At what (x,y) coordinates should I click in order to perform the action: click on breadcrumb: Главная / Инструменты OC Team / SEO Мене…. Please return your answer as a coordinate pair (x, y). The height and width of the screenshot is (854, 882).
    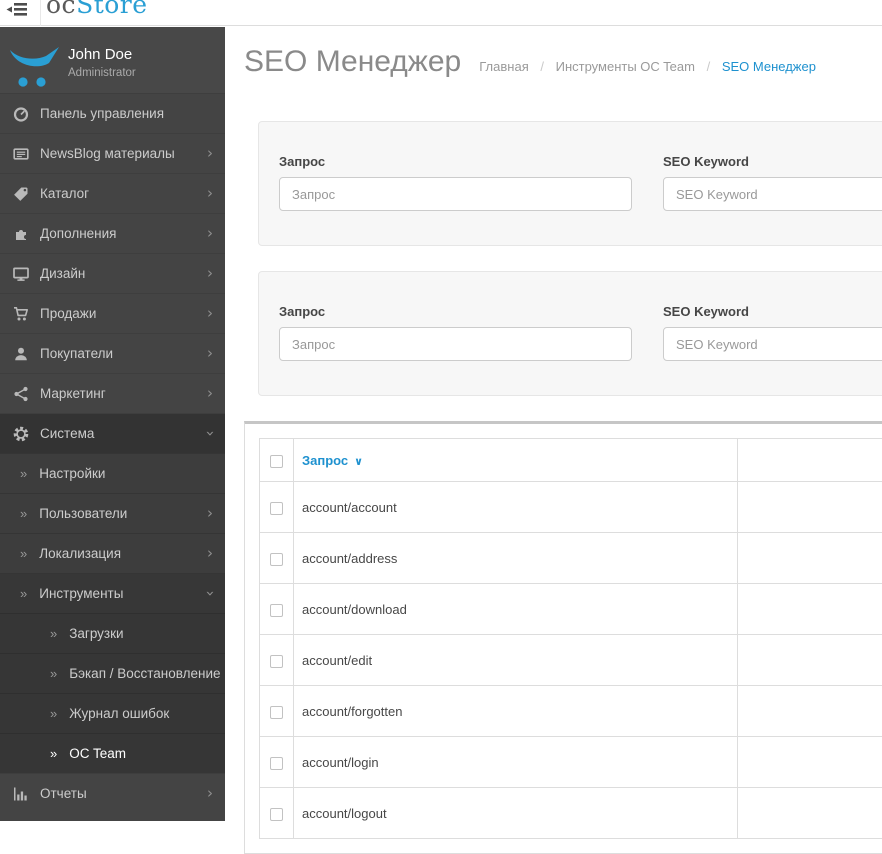
    Looking at the image, I should click on (647, 66).